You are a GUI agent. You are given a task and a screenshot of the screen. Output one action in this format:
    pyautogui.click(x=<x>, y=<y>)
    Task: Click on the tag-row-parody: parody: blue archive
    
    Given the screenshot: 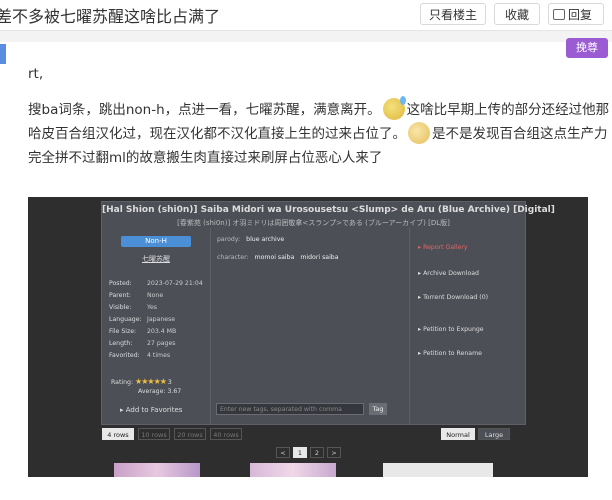 What is the action you would take?
    pyautogui.click(x=251, y=239)
    